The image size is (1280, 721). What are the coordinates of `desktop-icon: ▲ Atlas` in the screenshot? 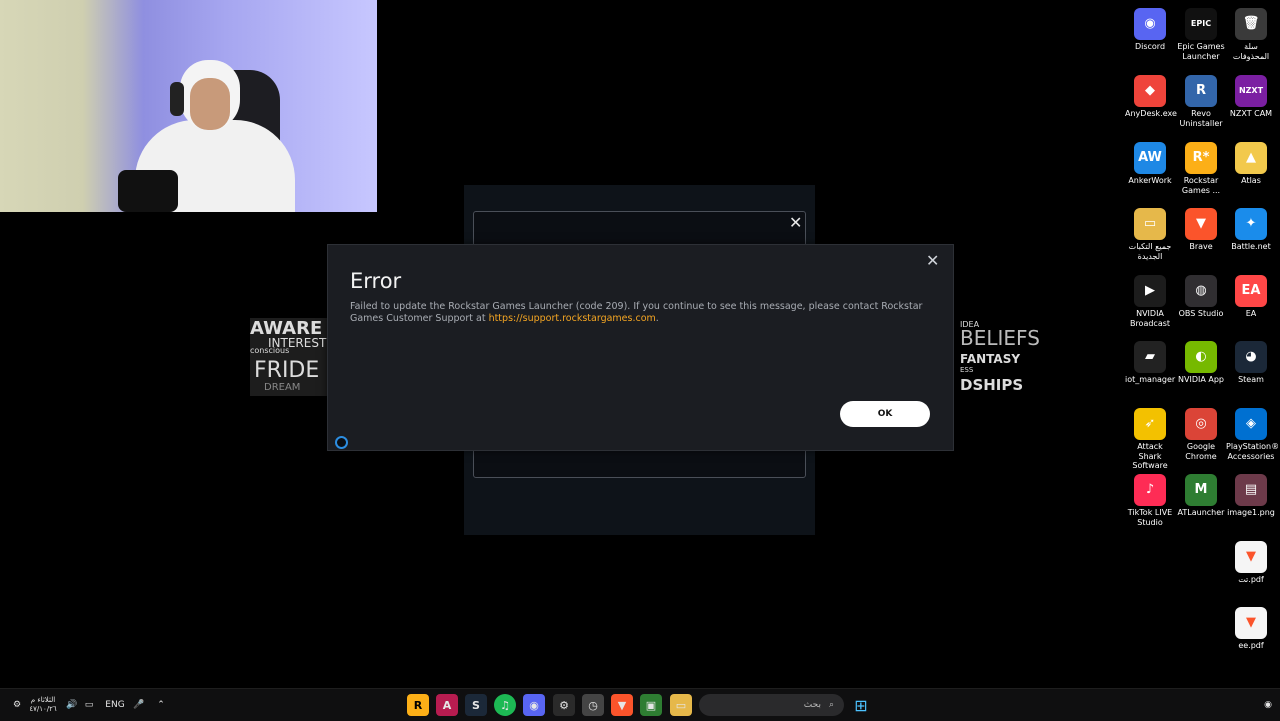 It's located at (1251, 162).